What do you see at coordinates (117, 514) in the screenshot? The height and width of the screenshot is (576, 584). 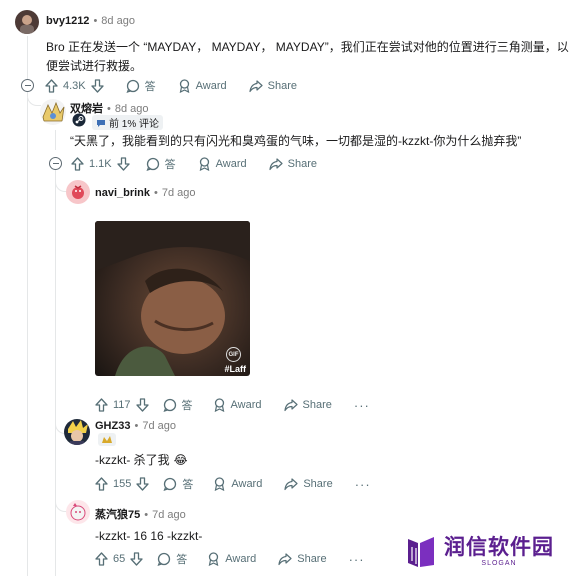 I see `username: 蒸汽狼75` at bounding box center [117, 514].